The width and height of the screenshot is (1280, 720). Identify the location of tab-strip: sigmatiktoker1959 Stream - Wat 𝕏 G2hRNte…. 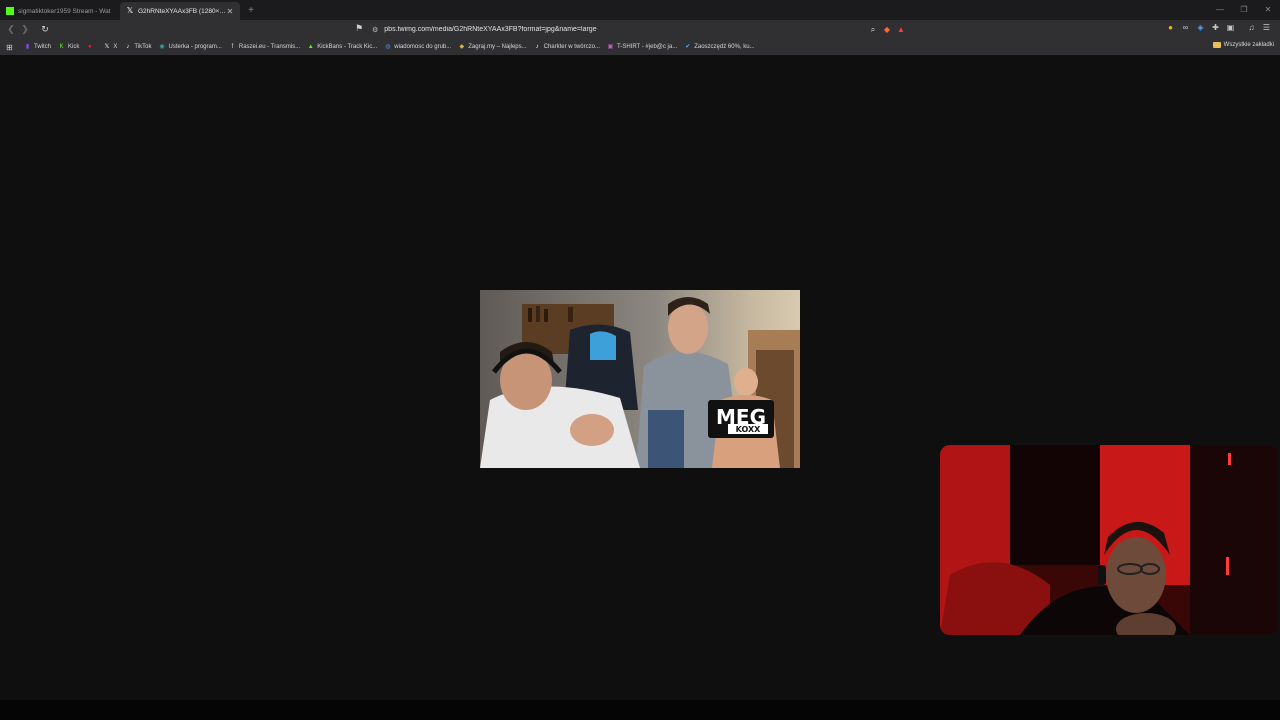
(640, 10).